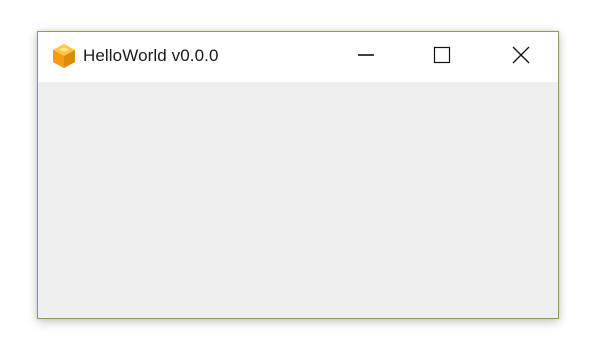 This screenshot has width=600, height=364. I want to click on maximize-button, so click(442, 57).